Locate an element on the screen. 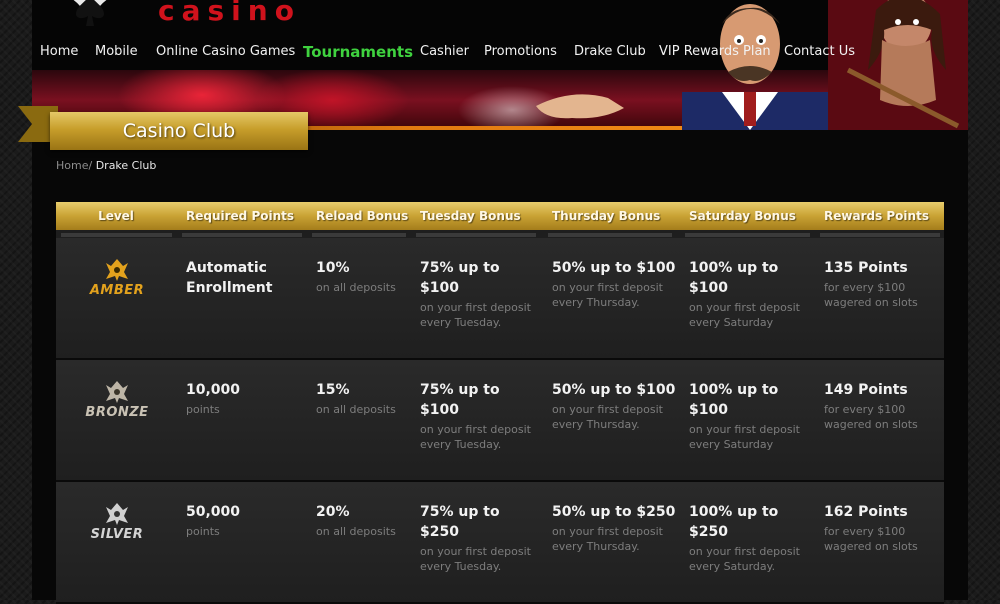 The height and width of the screenshot is (604, 1000). header-saturday-bonus: Saturday Bonus is located at coordinates (742, 216).